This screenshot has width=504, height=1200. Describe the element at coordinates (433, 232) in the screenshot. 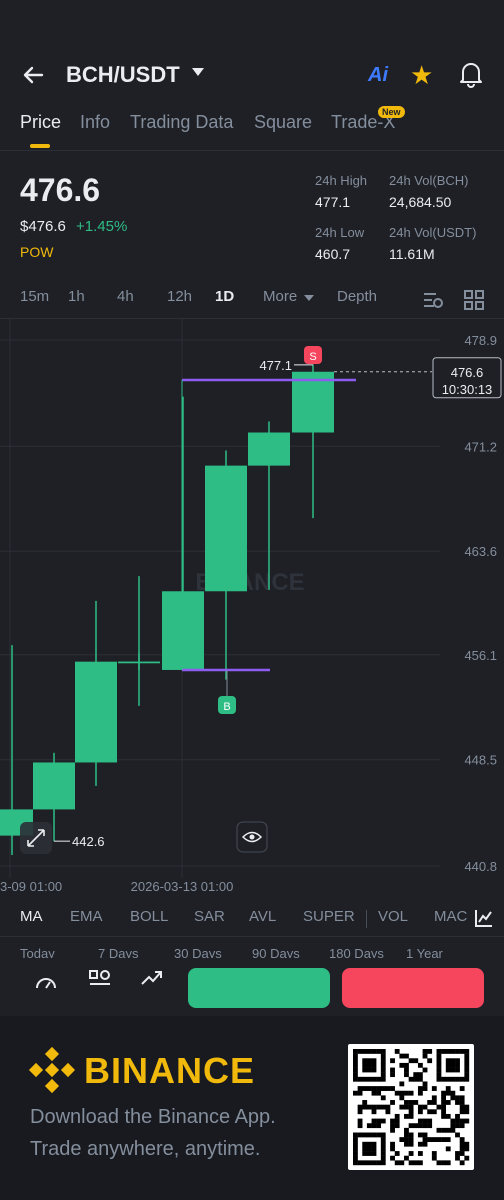

I see `vol-usdt-label: 24h Vol(USDT)` at that location.